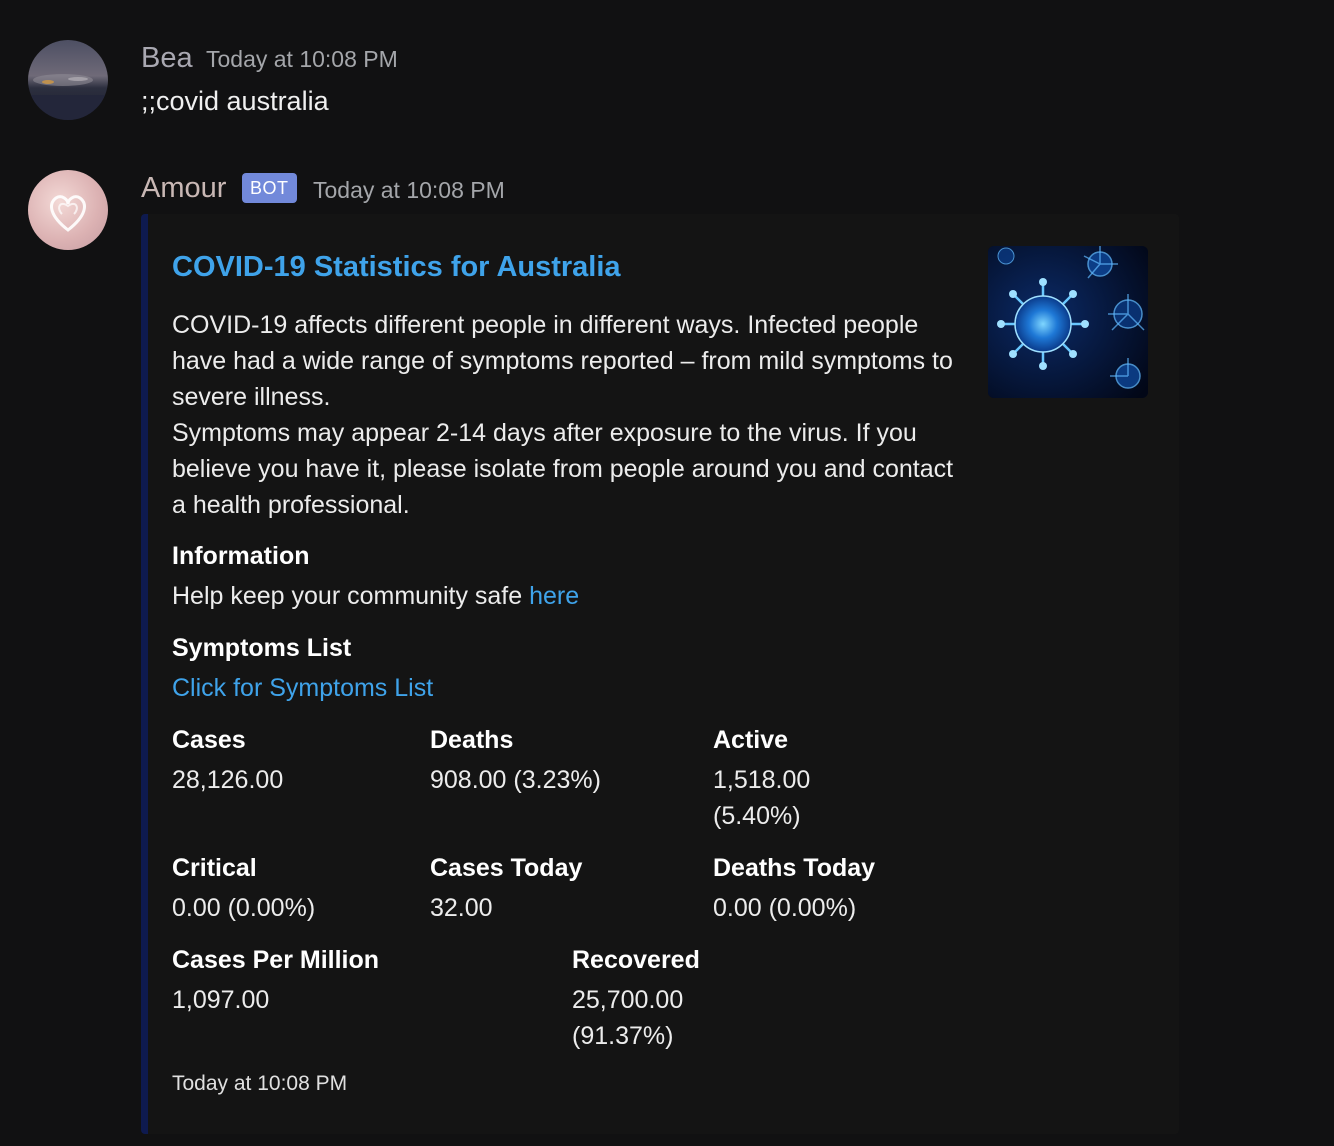  What do you see at coordinates (785, 908) in the screenshot?
I see `field-value-deaths-today: 0.00 (0.00%)` at bounding box center [785, 908].